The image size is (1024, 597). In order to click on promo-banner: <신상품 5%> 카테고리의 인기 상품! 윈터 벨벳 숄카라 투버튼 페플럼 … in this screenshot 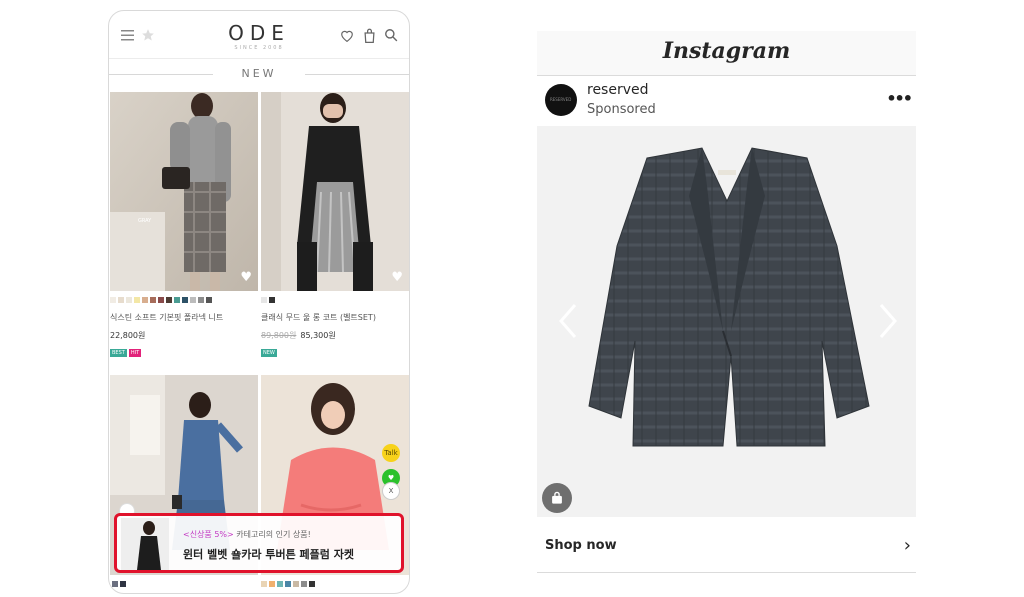, I will do `click(259, 543)`.